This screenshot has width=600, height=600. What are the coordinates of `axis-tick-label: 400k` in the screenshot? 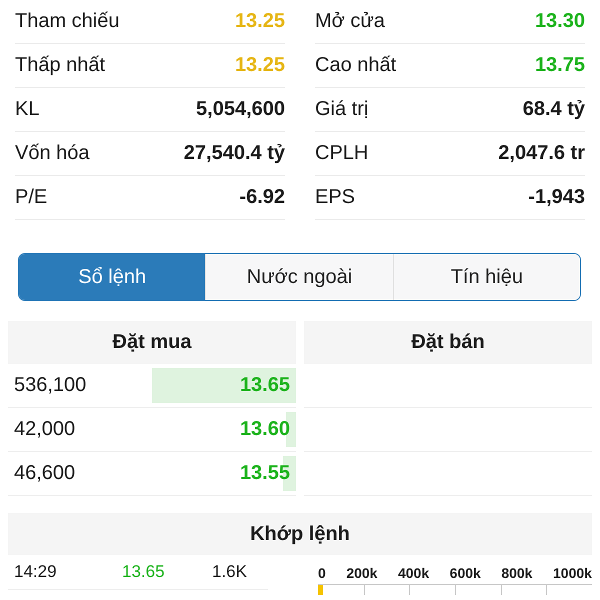 It's located at (414, 573).